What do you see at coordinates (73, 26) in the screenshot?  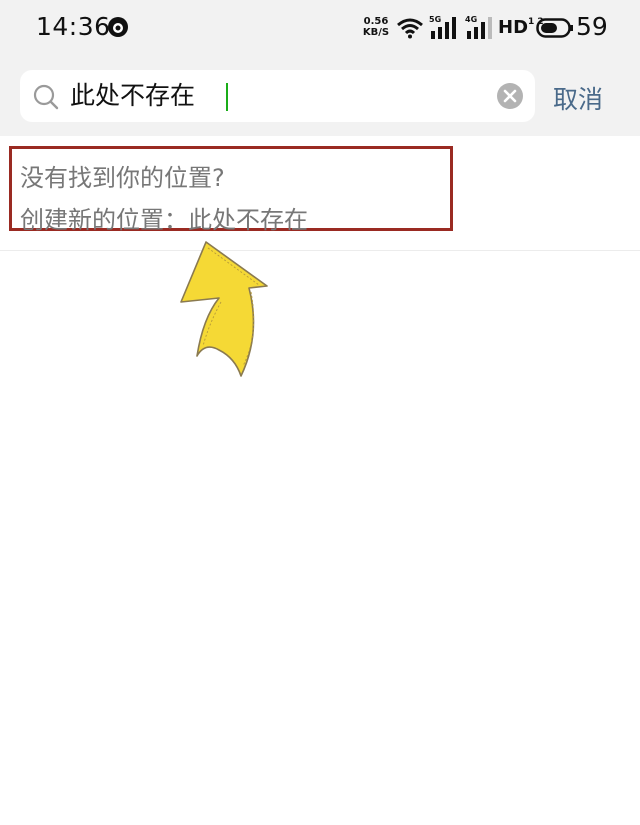 I see `status-time: 14:36` at bounding box center [73, 26].